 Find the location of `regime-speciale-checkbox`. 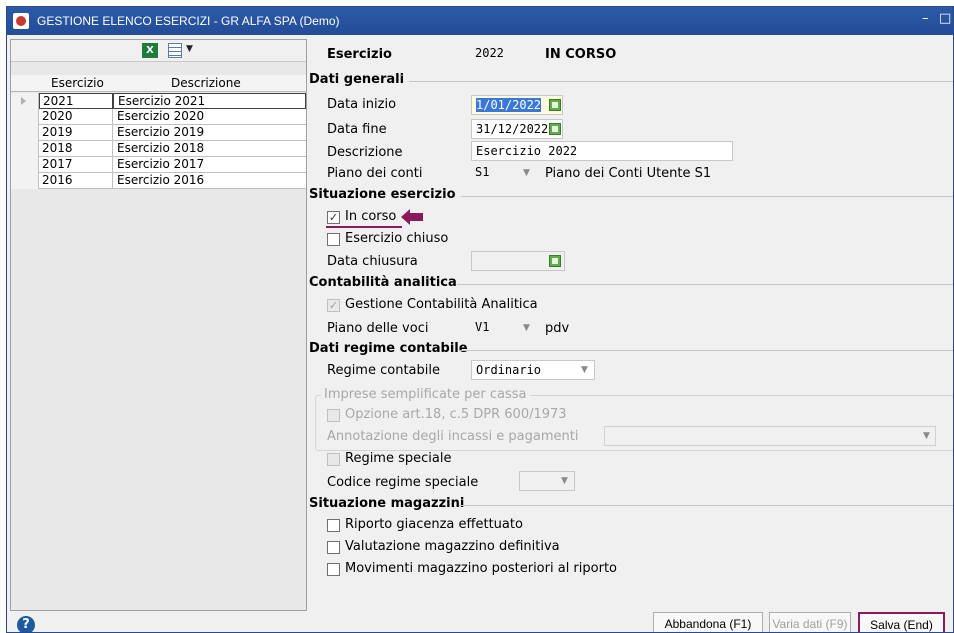

regime-speciale-checkbox is located at coordinates (333, 459).